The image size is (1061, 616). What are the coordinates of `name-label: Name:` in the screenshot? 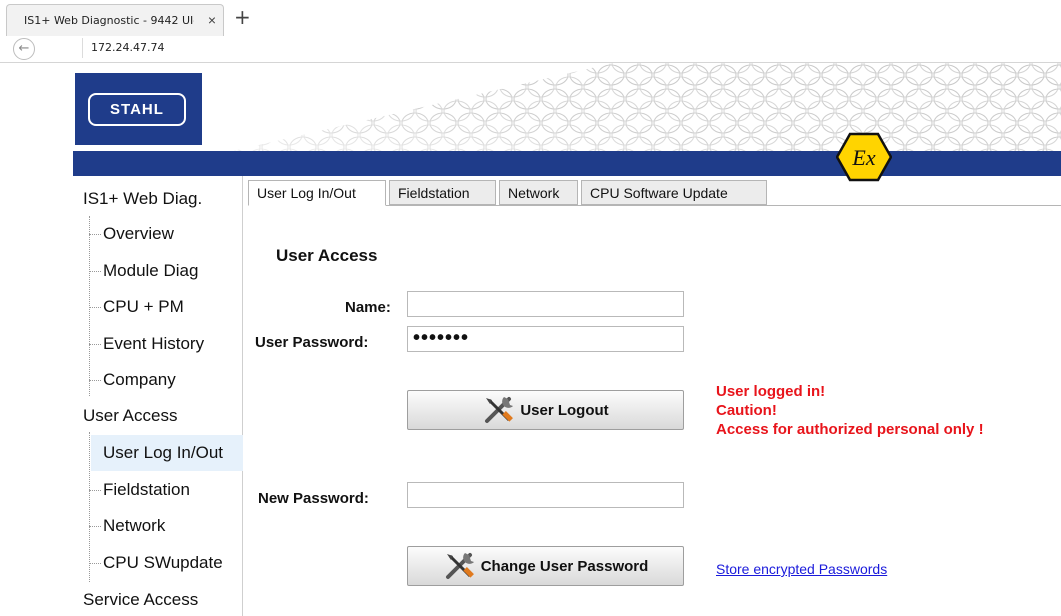 It's located at (368, 307).